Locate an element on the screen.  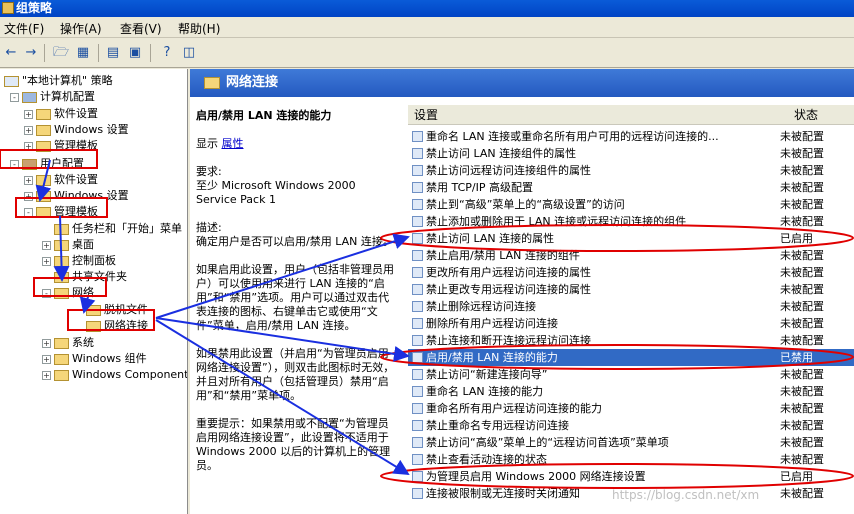
setting-state: 已禁用 is located at coordinates (796, 357).